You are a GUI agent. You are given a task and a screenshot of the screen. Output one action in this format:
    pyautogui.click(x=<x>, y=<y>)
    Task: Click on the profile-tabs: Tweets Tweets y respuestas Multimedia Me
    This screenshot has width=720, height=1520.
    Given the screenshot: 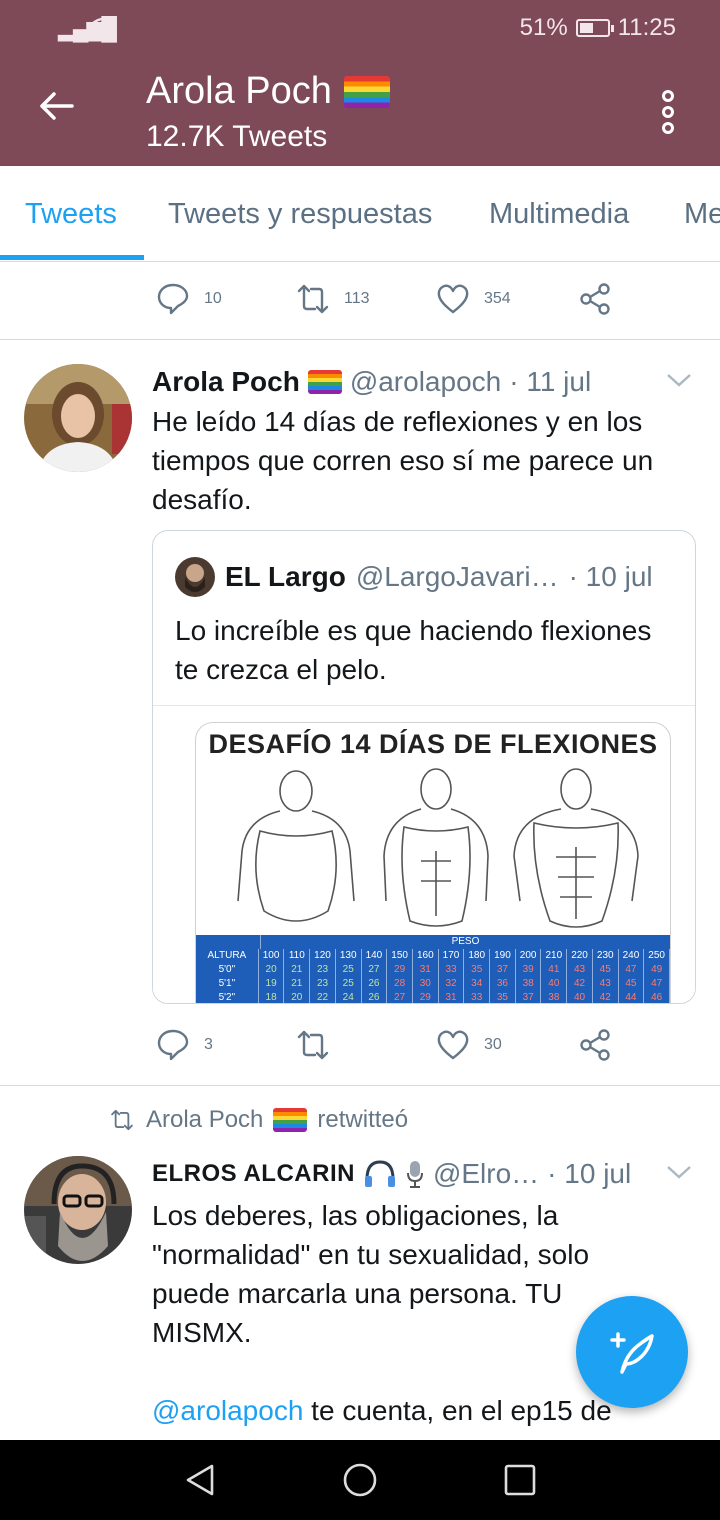 What is the action you would take?
    pyautogui.click(x=360, y=214)
    